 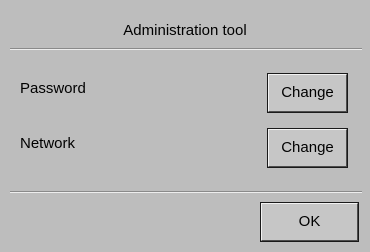 I want to click on bottom-divider, so click(x=186, y=192).